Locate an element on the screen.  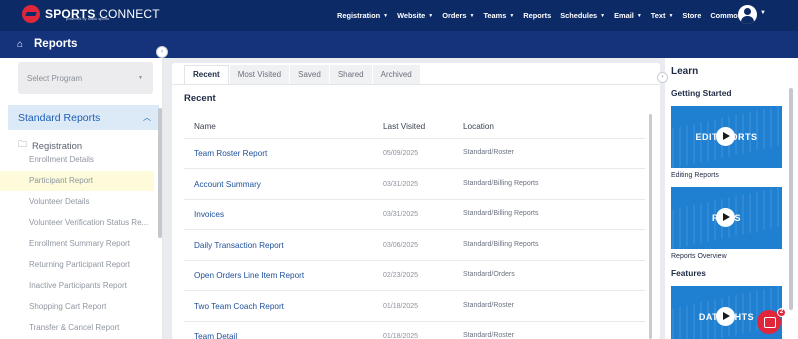
report-name-link: Open Orders Line Item Report is located at coordinates (249, 275).